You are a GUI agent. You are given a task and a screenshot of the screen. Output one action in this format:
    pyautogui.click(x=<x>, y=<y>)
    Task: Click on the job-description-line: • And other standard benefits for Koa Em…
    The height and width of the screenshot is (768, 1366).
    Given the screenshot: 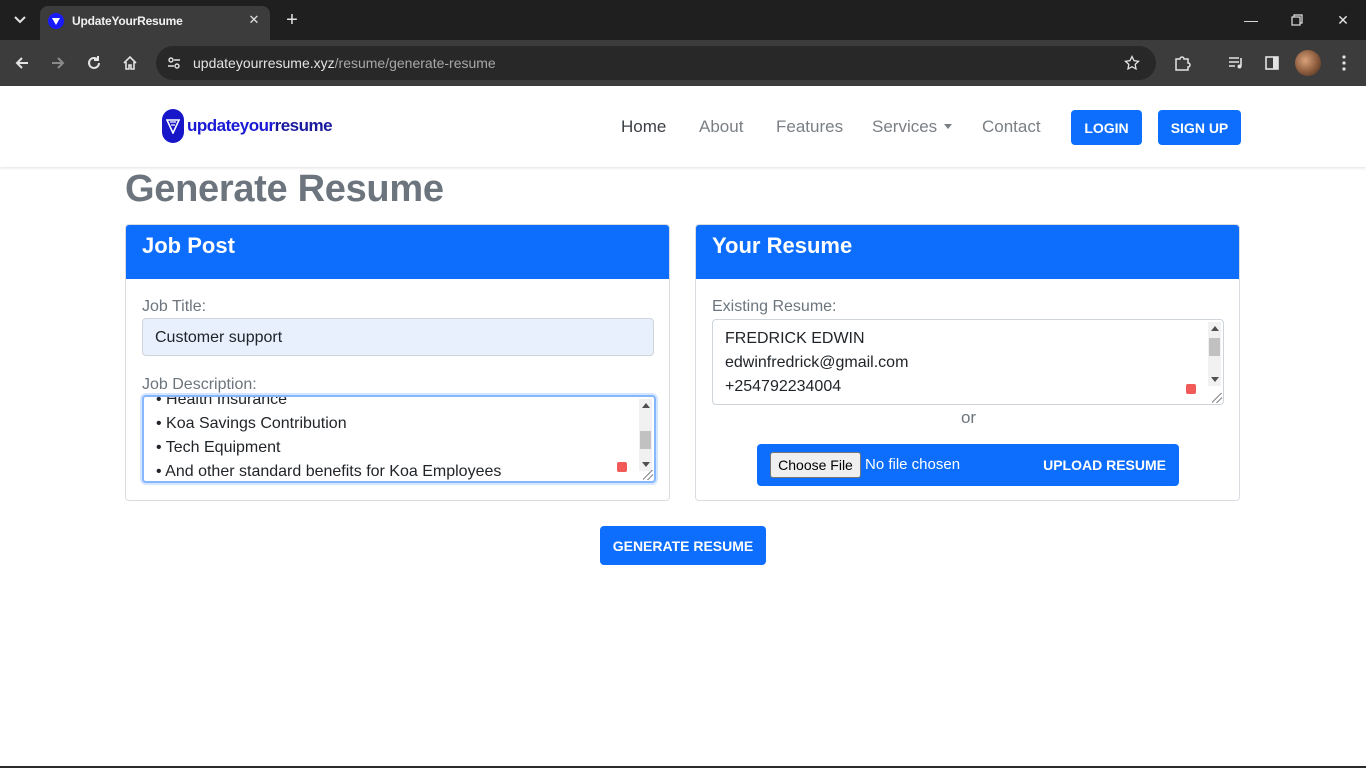 What is the action you would take?
    pyautogui.click(x=329, y=471)
    